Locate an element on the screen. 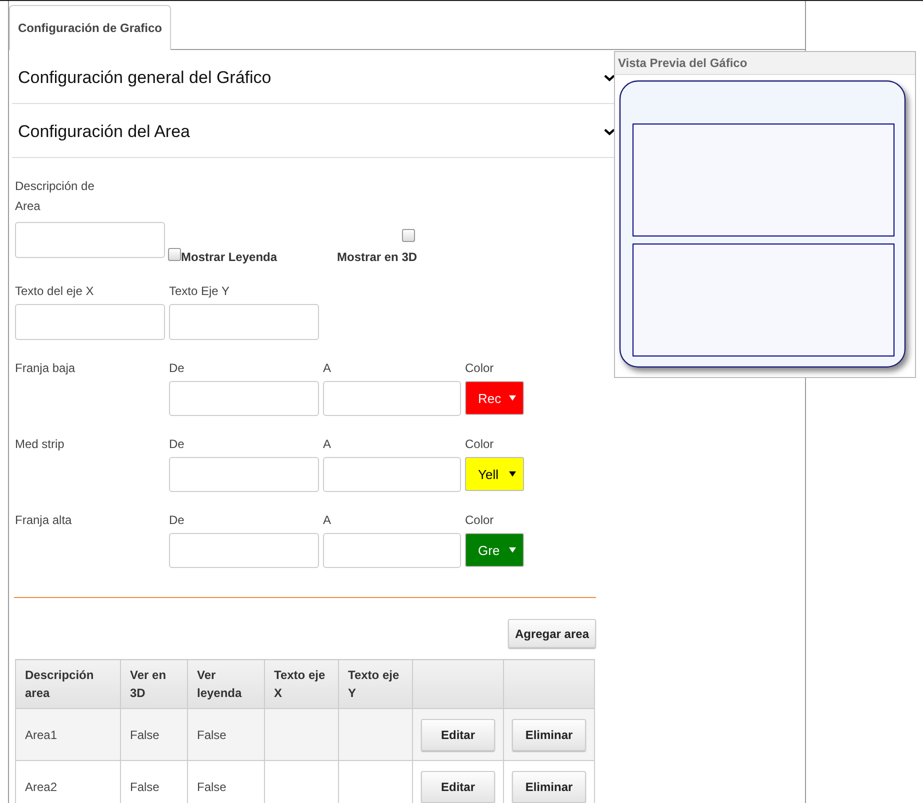  column-header: Descripción area is located at coordinates (68, 684).